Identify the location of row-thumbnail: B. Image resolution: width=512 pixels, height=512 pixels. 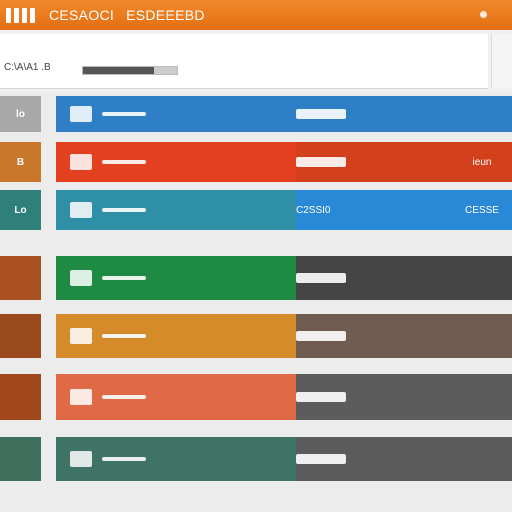
(20, 162).